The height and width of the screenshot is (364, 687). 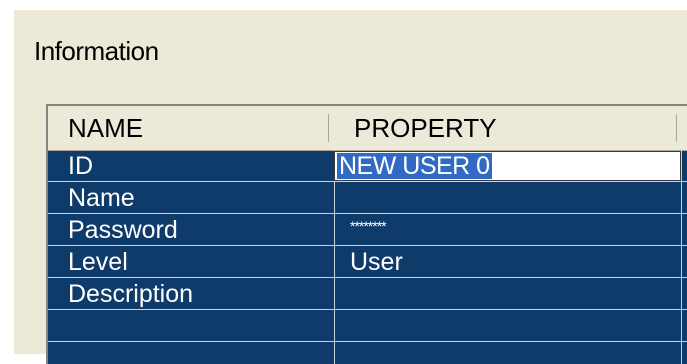 What do you see at coordinates (507, 166) in the screenshot?
I see `id-edit-field: NEW USER 0` at bounding box center [507, 166].